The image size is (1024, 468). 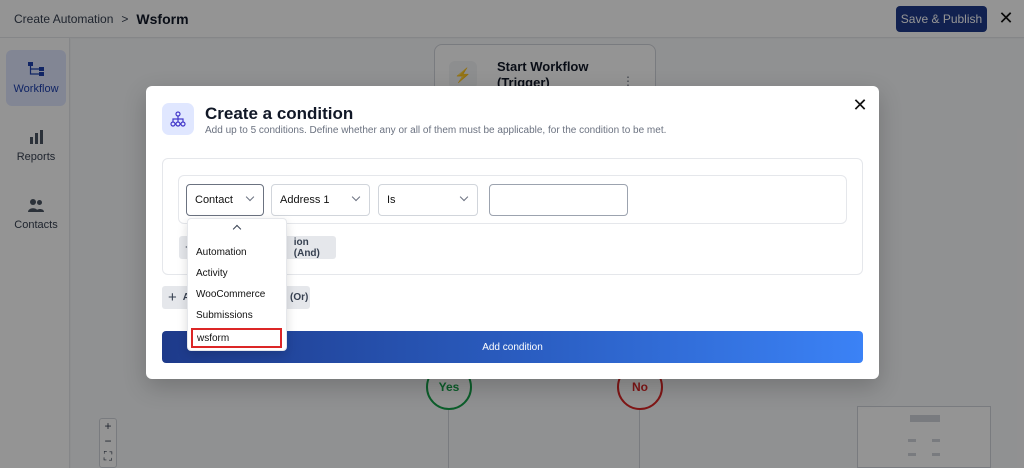 I want to click on add-or-label: (Or), so click(x=299, y=297).